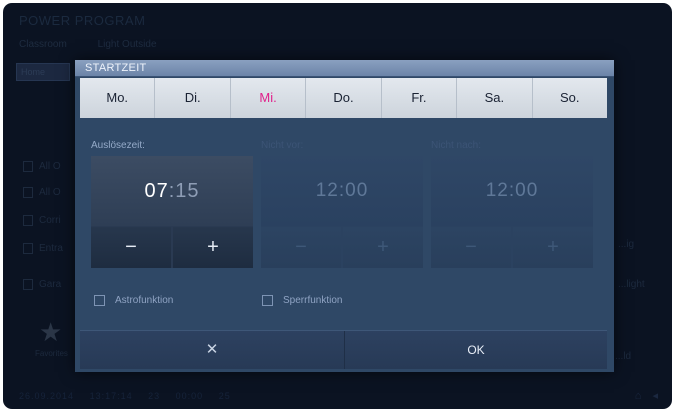 The image size is (675, 412). What do you see at coordinates (655, 396) in the screenshot?
I see `speaker-icon: ◂` at bounding box center [655, 396].